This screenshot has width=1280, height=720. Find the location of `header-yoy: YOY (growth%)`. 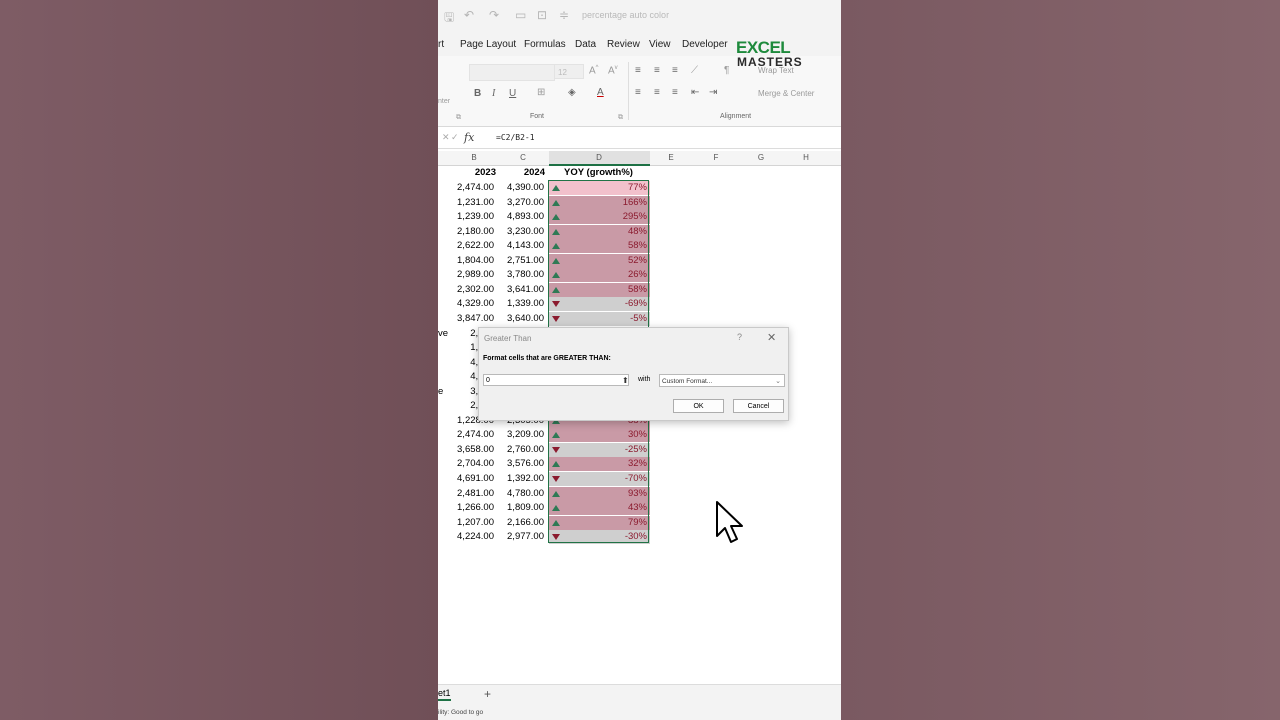

header-yoy: YOY (growth%) is located at coordinates (598, 172).